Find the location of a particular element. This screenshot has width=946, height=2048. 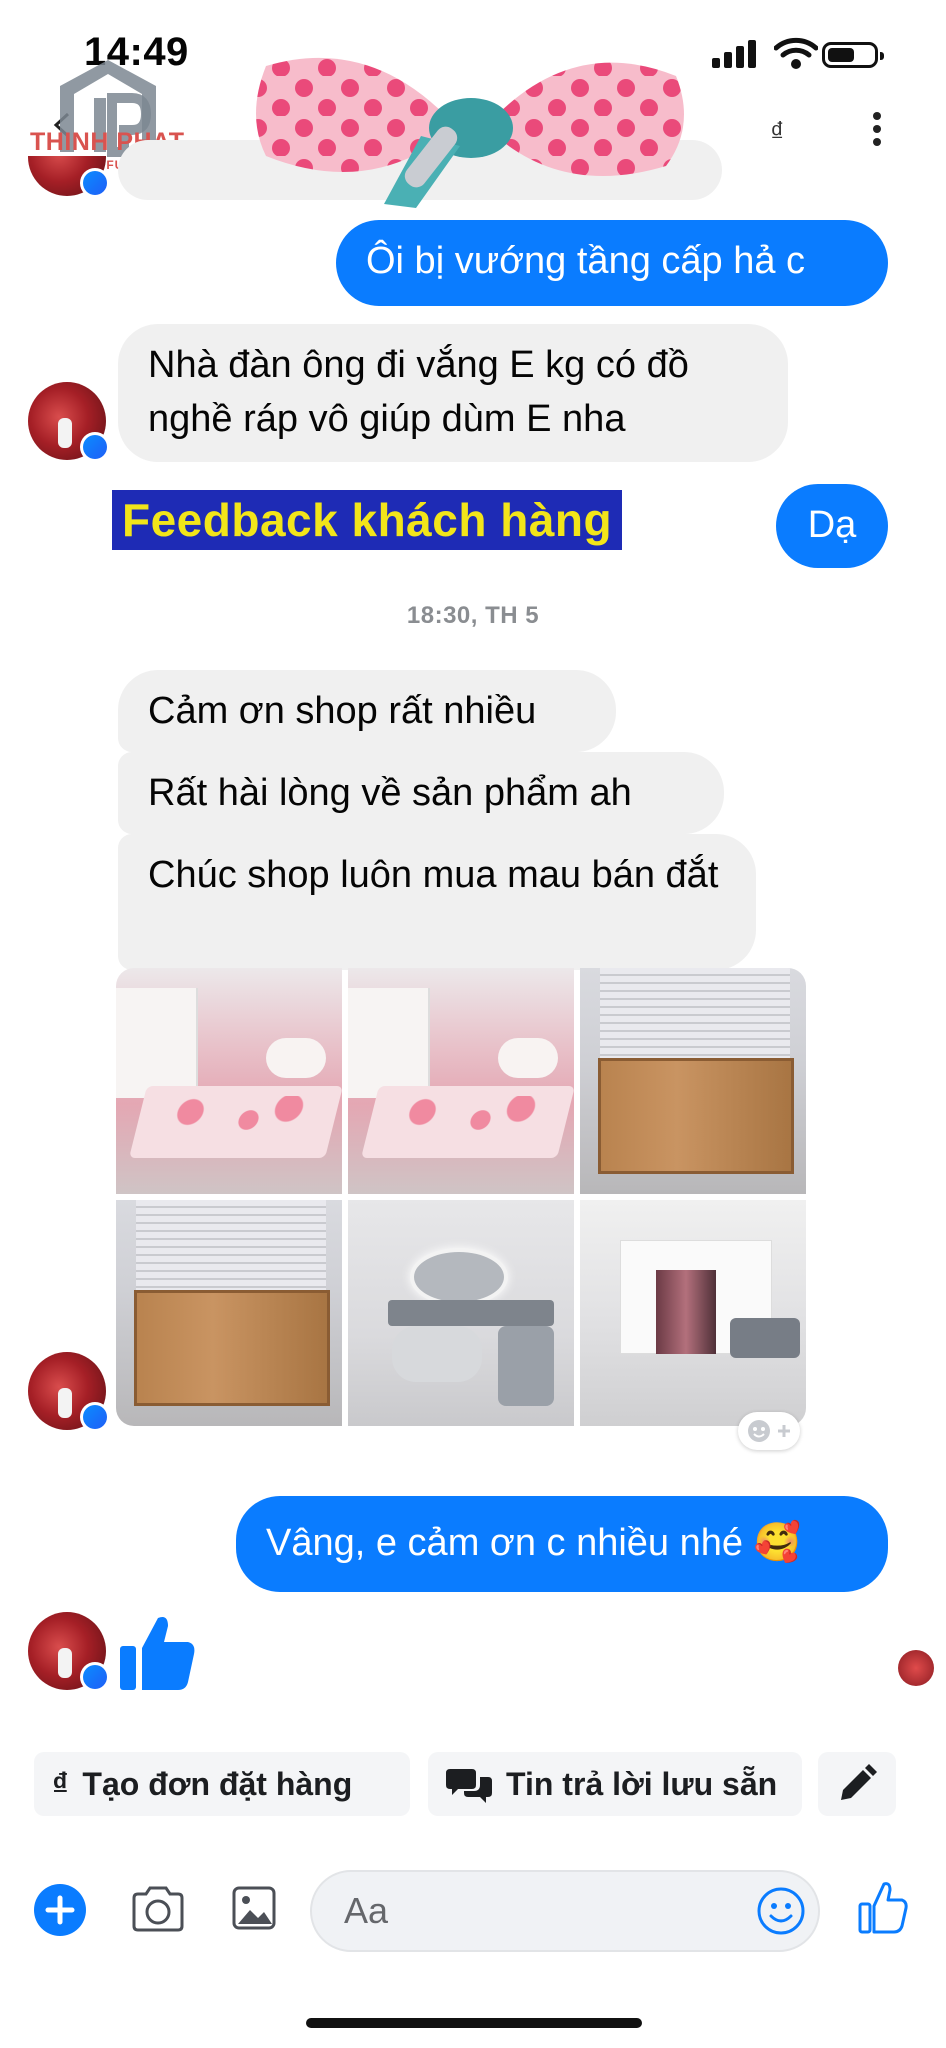

home-indicator is located at coordinates (474, 2023).